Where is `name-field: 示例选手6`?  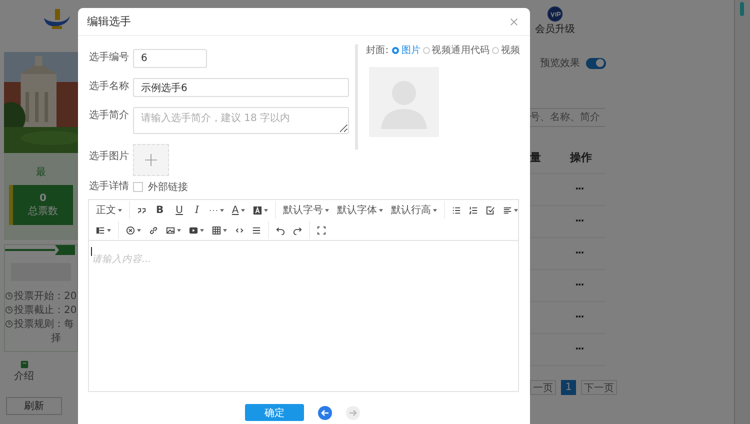 name-field: 示例选手6 is located at coordinates (241, 87).